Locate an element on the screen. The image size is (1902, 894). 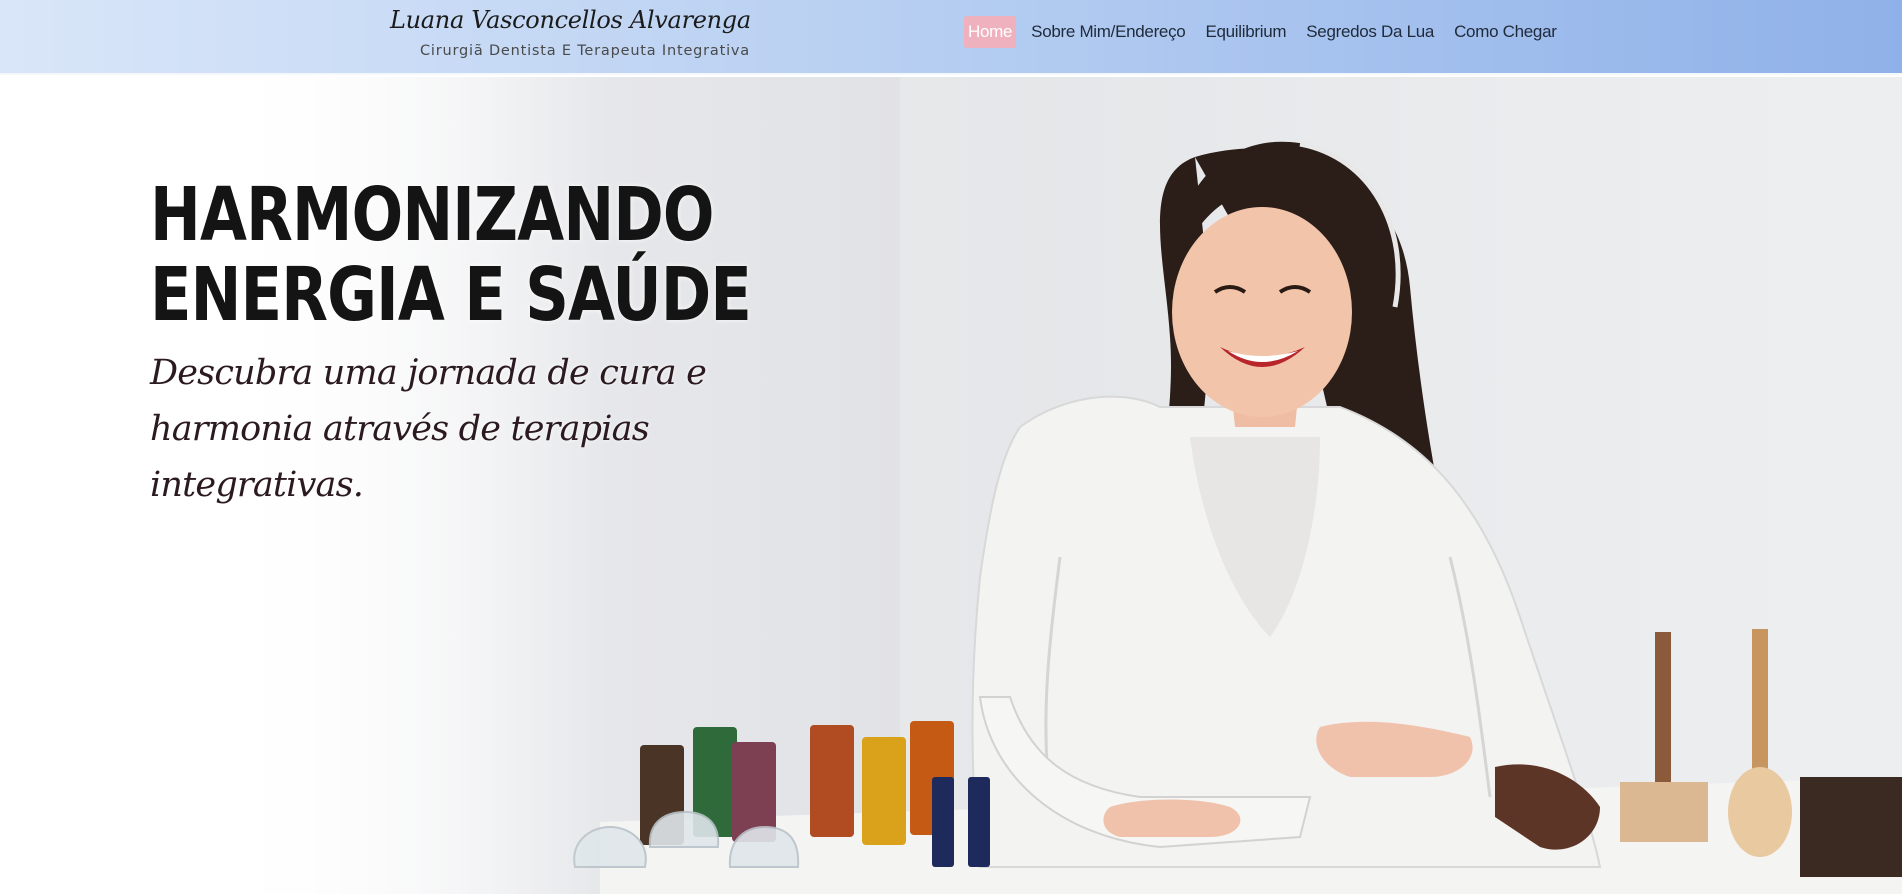
brand-name: Luana Vasconcellos Alvarenga is located at coordinates (570, 20).